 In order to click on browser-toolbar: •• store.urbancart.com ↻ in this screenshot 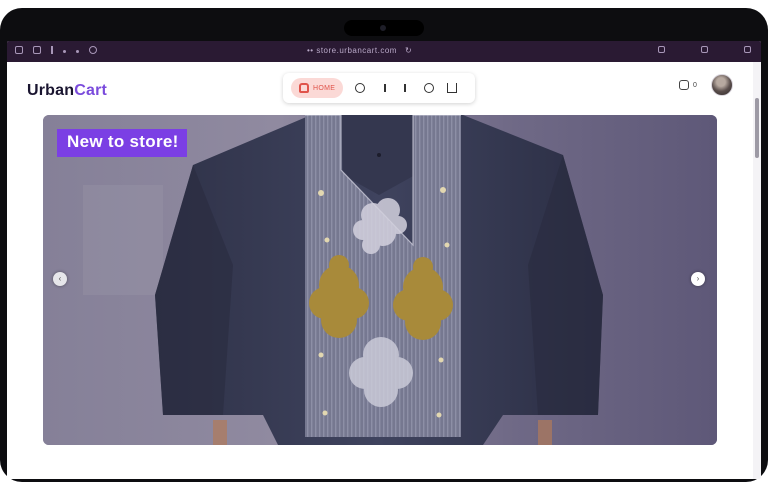, I will do `click(384, 51)`.